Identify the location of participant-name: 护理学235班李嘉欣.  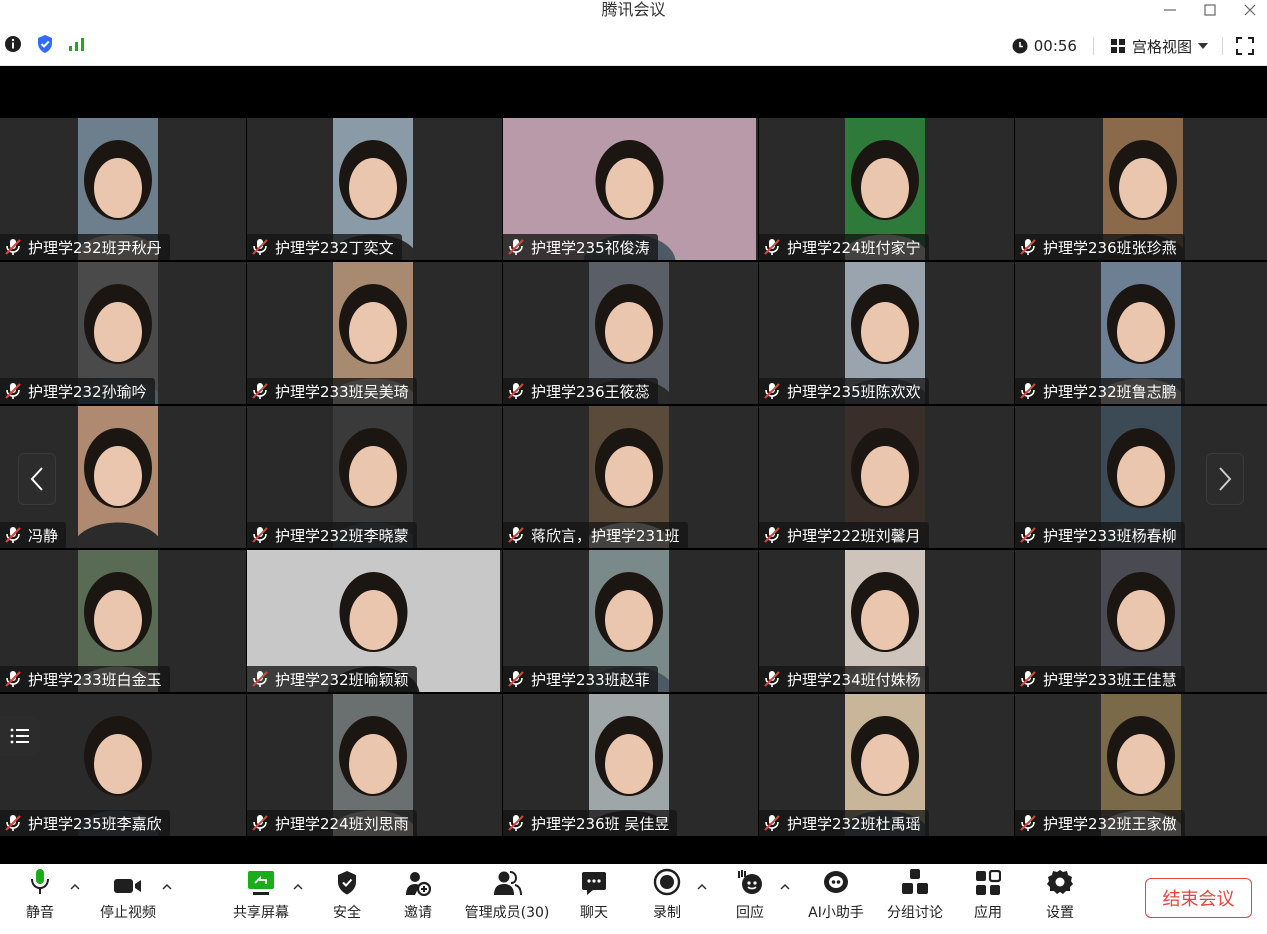
(95, 823).